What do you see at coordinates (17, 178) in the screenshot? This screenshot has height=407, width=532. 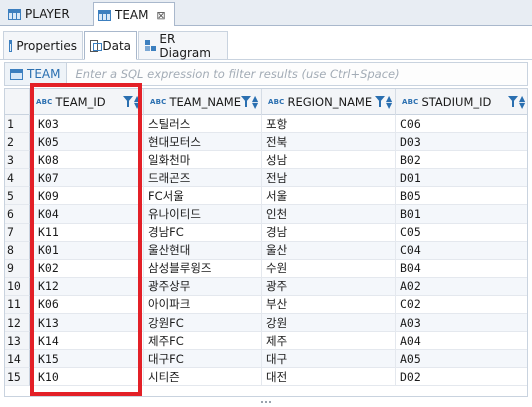 I see `row-number: 4` at bounding box center [17, 178].